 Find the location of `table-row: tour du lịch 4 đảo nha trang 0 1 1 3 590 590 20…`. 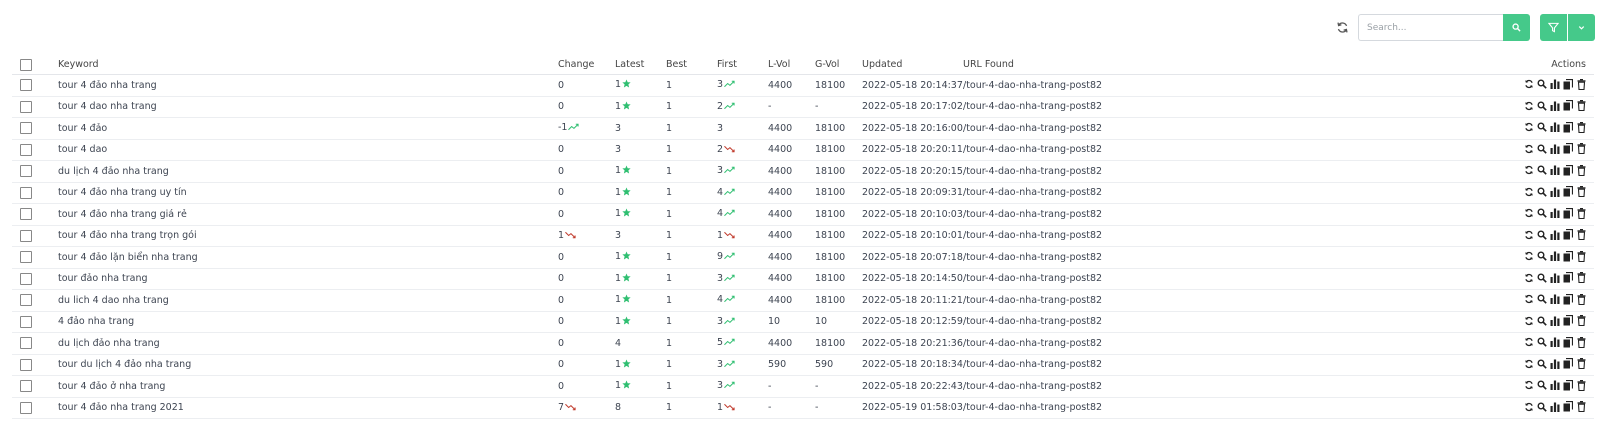

table-row: tour du lịch 4 đảo nha trang 0 1 1 3 590 590 20… is located at coordinates (803, 365).